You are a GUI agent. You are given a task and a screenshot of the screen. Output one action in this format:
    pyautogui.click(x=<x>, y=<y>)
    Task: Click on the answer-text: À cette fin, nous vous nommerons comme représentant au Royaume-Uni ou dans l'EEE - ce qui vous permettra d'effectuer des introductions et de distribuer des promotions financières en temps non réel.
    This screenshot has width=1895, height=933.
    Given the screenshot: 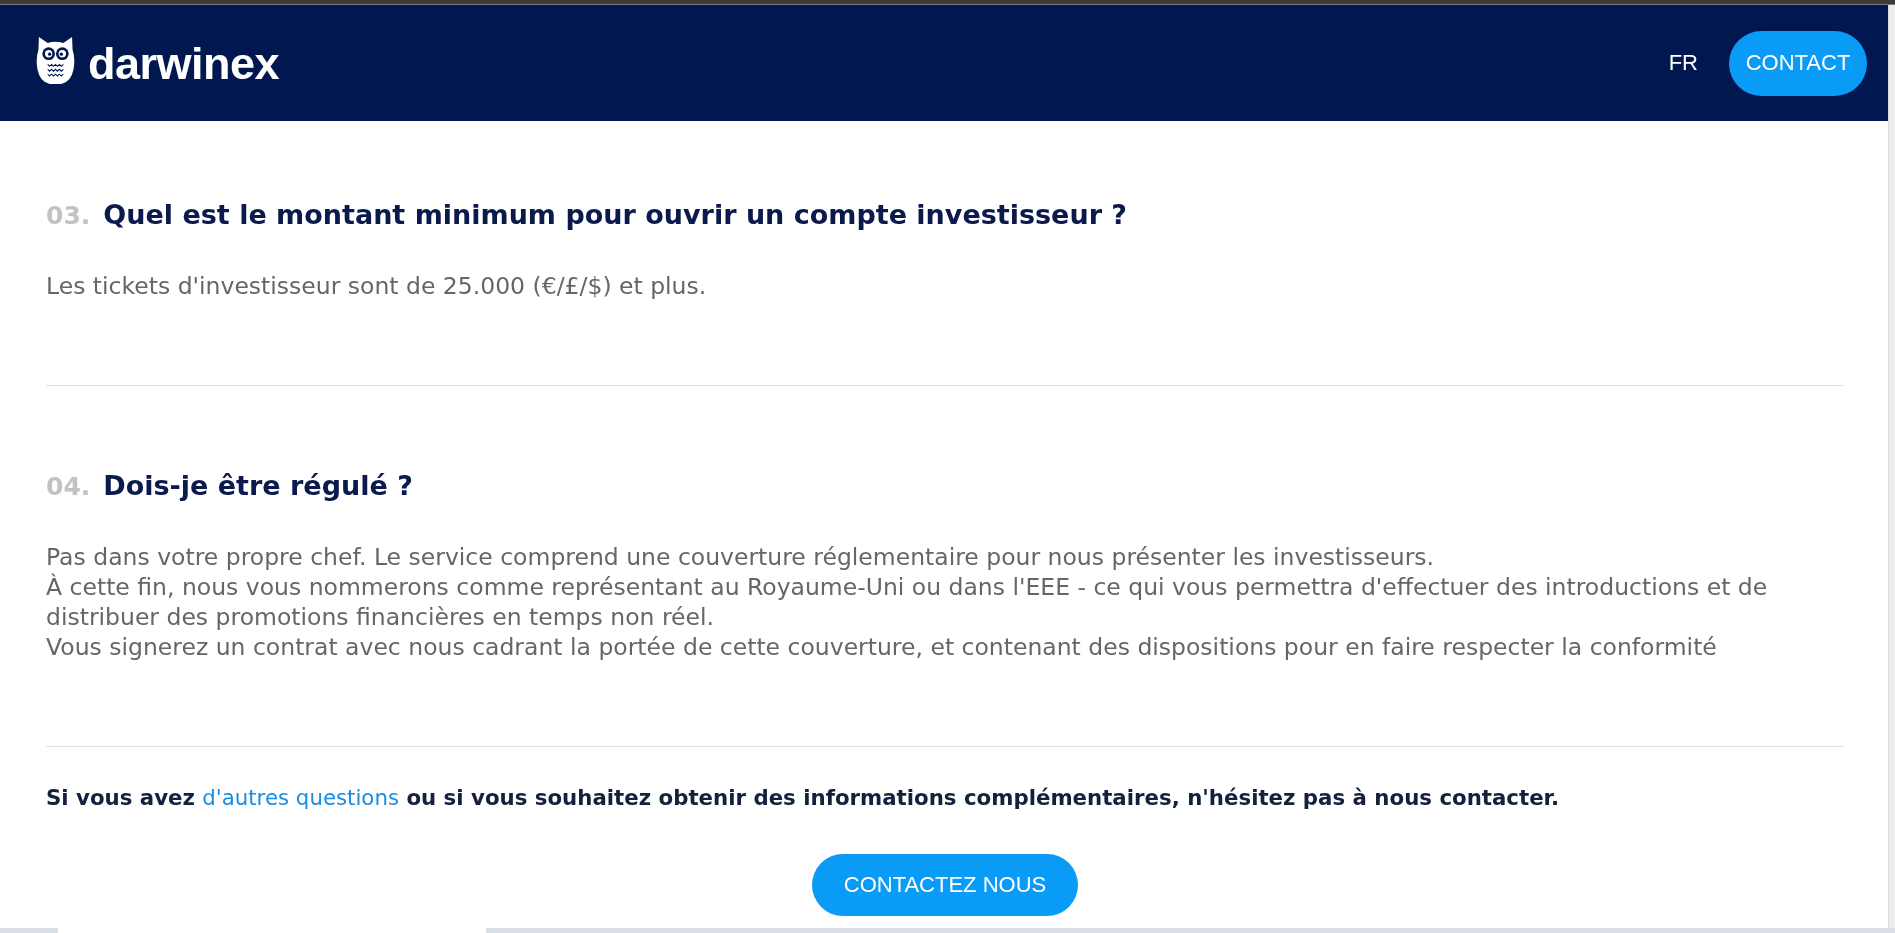 What is the action you would take?
    pyautogui.click(x=907, y=602)
    